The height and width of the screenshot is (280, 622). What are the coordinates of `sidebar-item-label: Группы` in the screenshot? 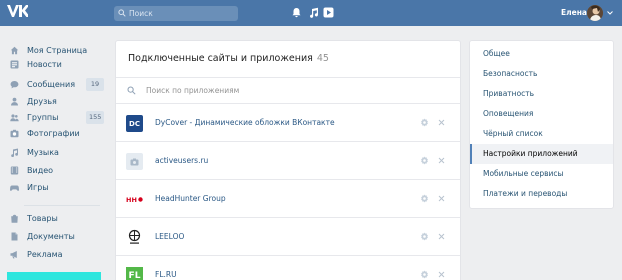 It's located at (43, 117).